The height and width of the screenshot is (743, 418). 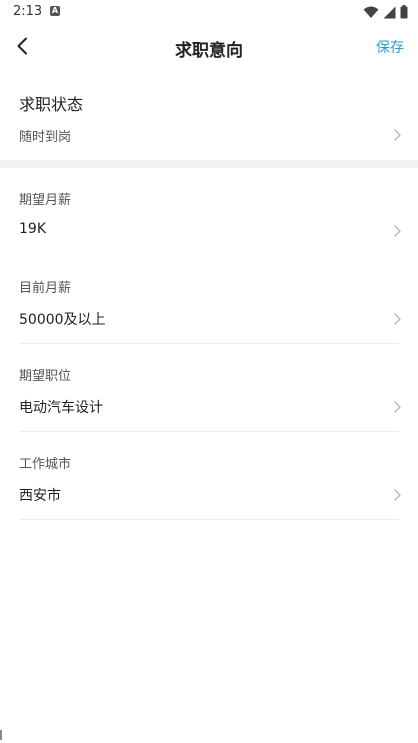 What do you see at coordinates (32, 229) in the screenshot?
I see `field-value: 19K` at bounding box center [32, 229].